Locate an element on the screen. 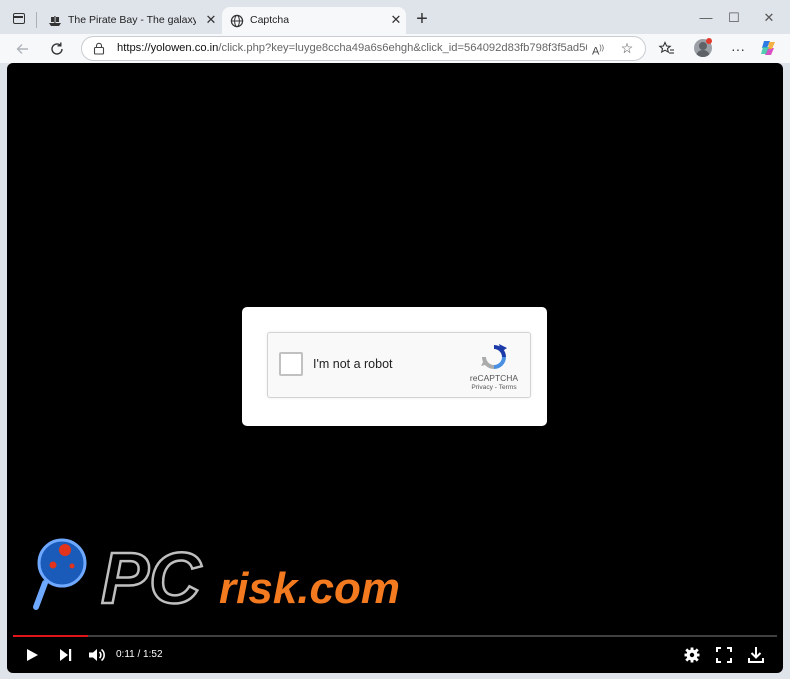 The image size is (790, 679). skip-next-icon is located at coordinates (66, 655).